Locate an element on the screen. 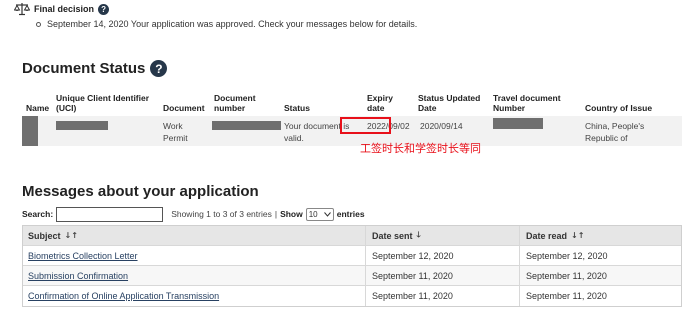 The width and height of the screenshot is (689, 319). header-travel-document: Travel document Number is located at coordinates (527, 103).